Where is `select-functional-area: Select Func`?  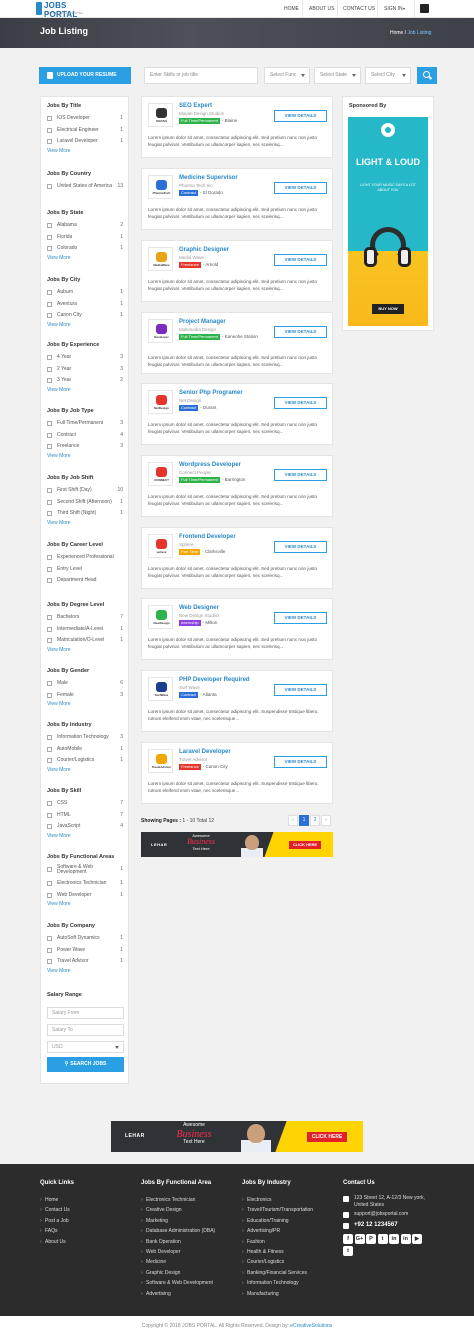
select-functional-area: Select Func is located at coordinates (287, 75).